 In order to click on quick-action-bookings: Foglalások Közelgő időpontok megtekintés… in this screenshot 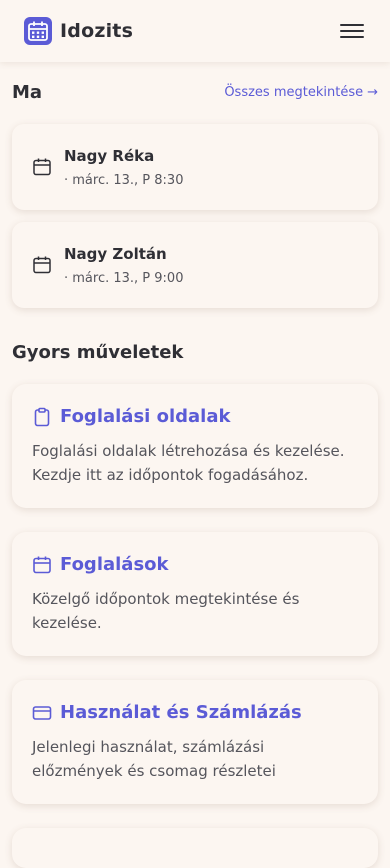, I will do `click(195, 594)`.